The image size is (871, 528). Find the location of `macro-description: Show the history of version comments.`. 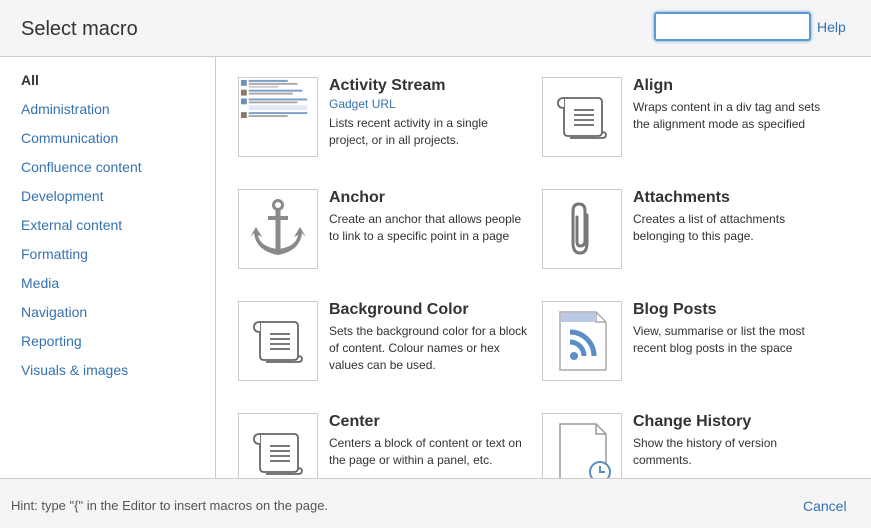

macro-description: Show the history of version comments. is located at coordinates (705, 451).